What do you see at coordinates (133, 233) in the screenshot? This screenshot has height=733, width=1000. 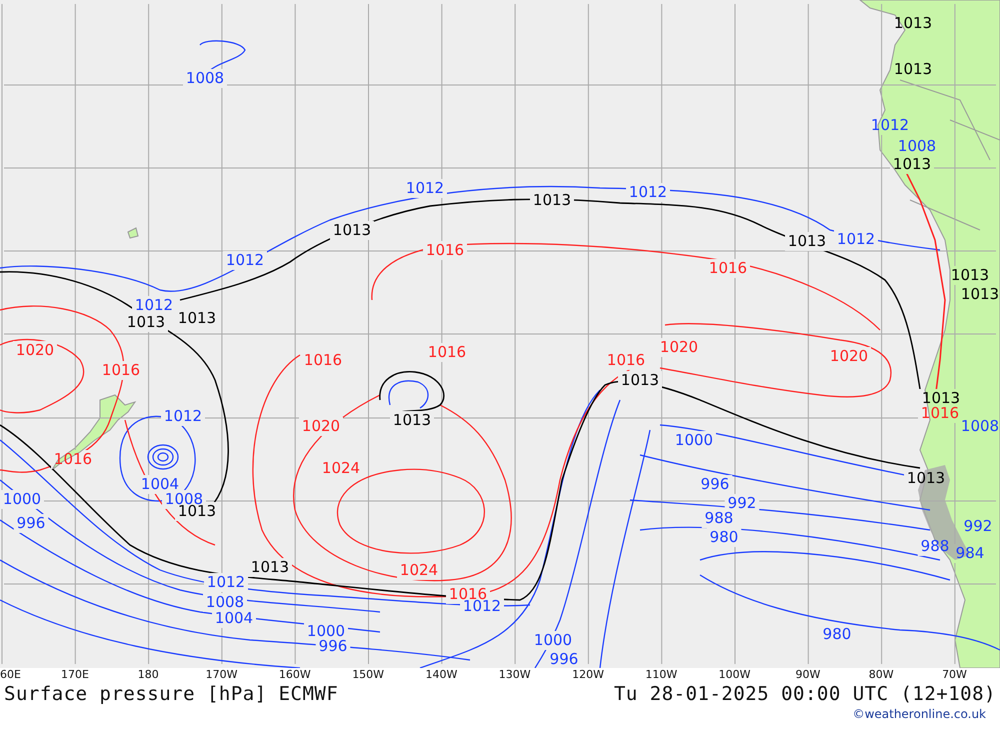 I see `island-drawing` at bounding box center [133, 233].